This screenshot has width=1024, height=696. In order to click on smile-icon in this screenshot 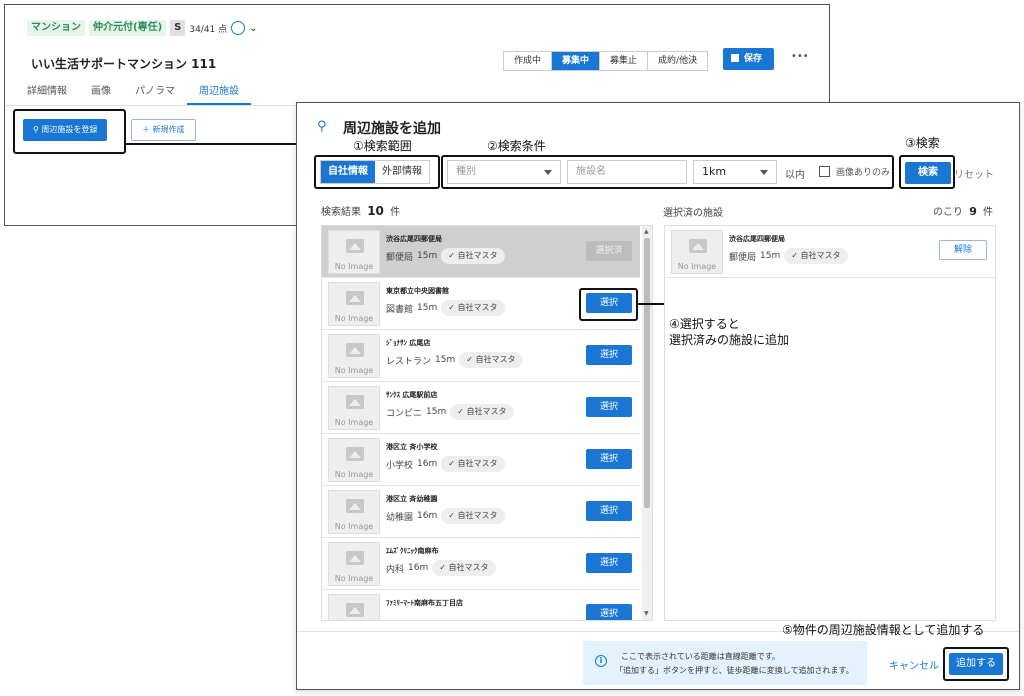, I will do `click(238, 28)`.